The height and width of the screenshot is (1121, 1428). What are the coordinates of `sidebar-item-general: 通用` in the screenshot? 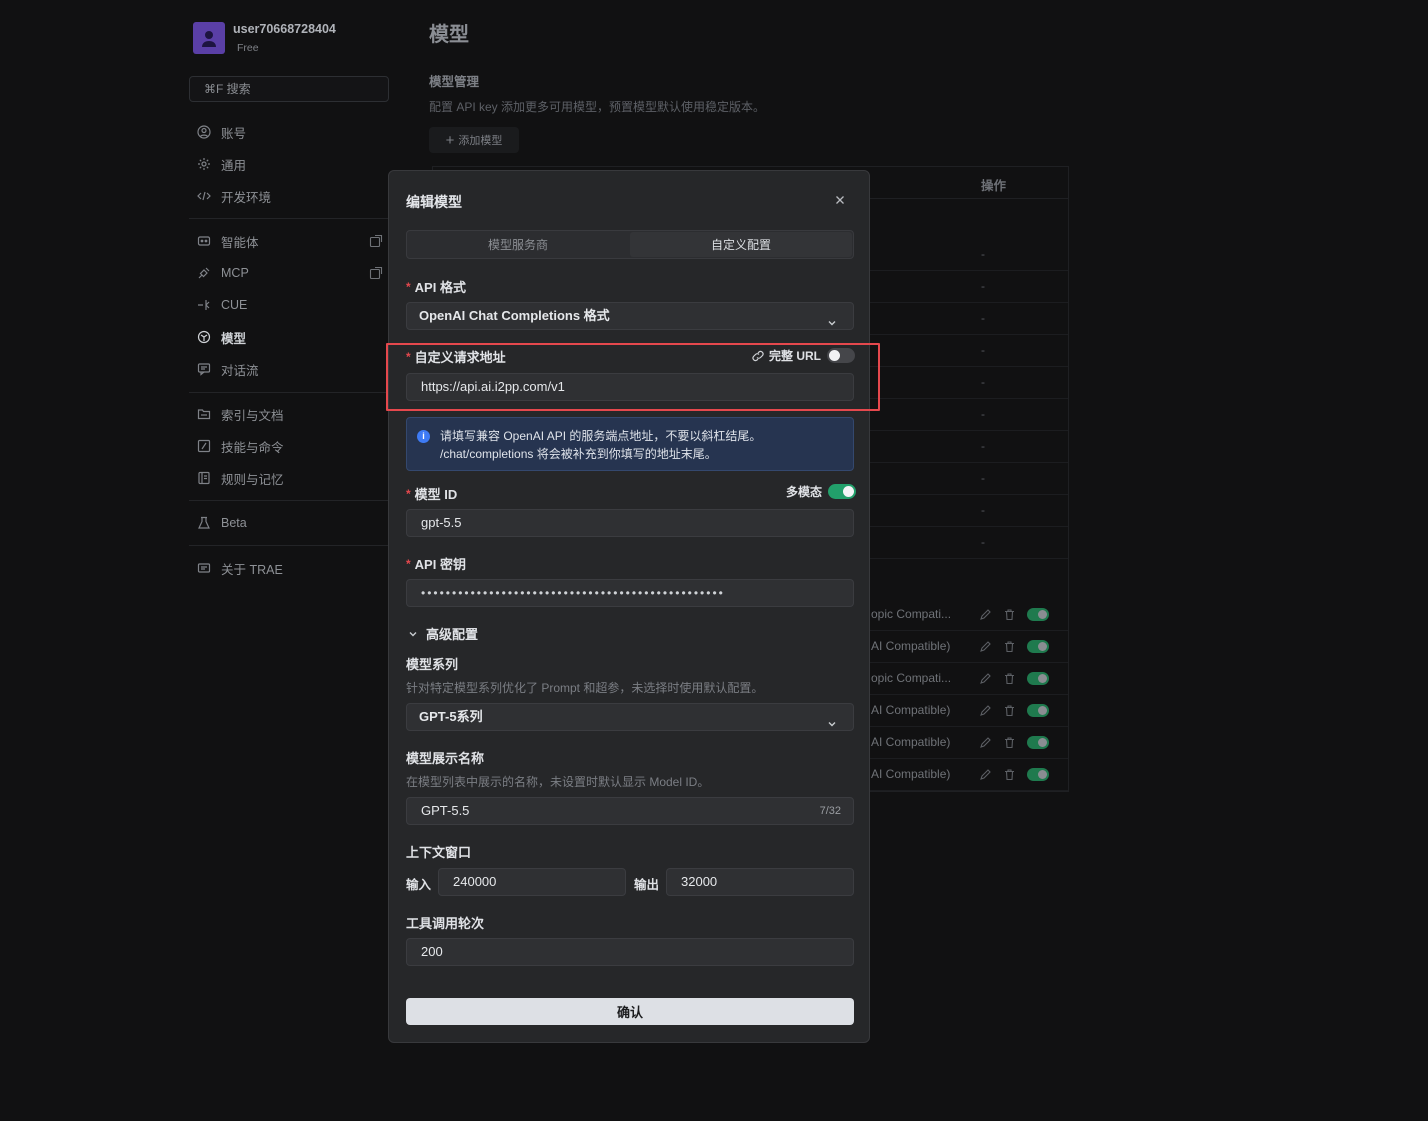 It's located at (290, 164).